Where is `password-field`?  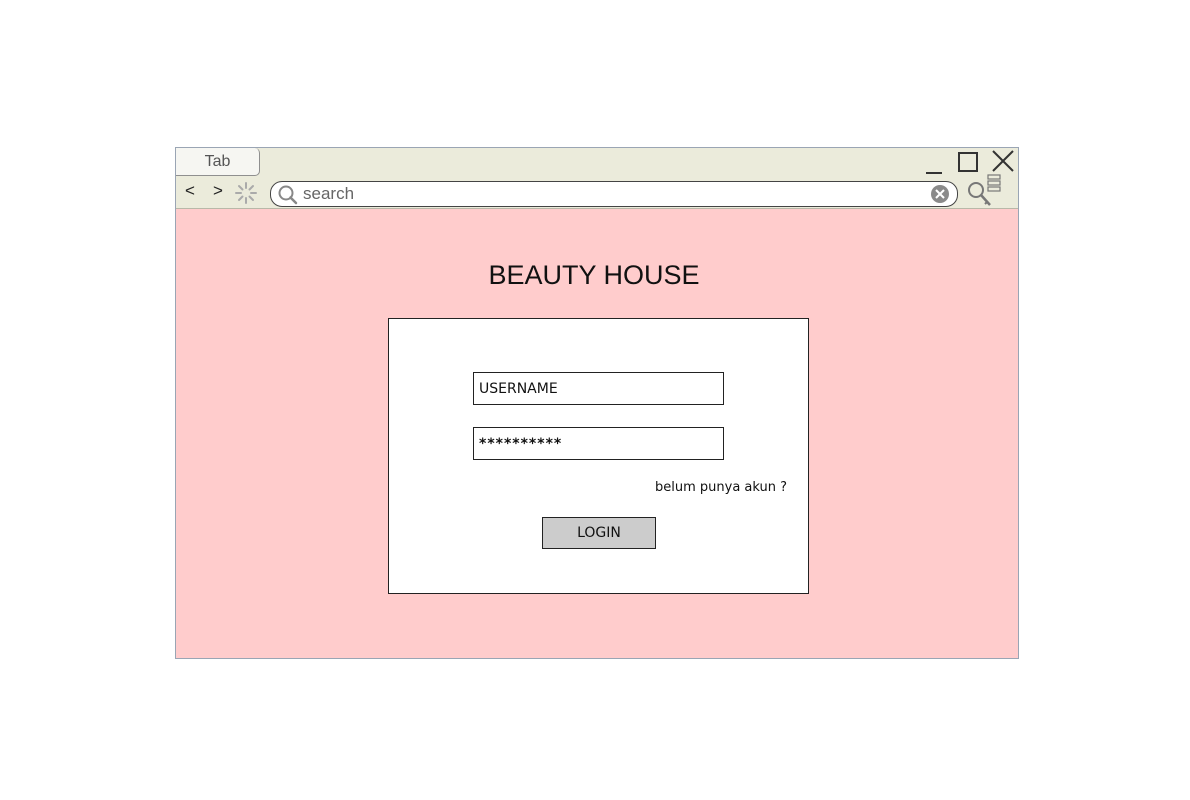
password-field is located at coordinates (598, 443).